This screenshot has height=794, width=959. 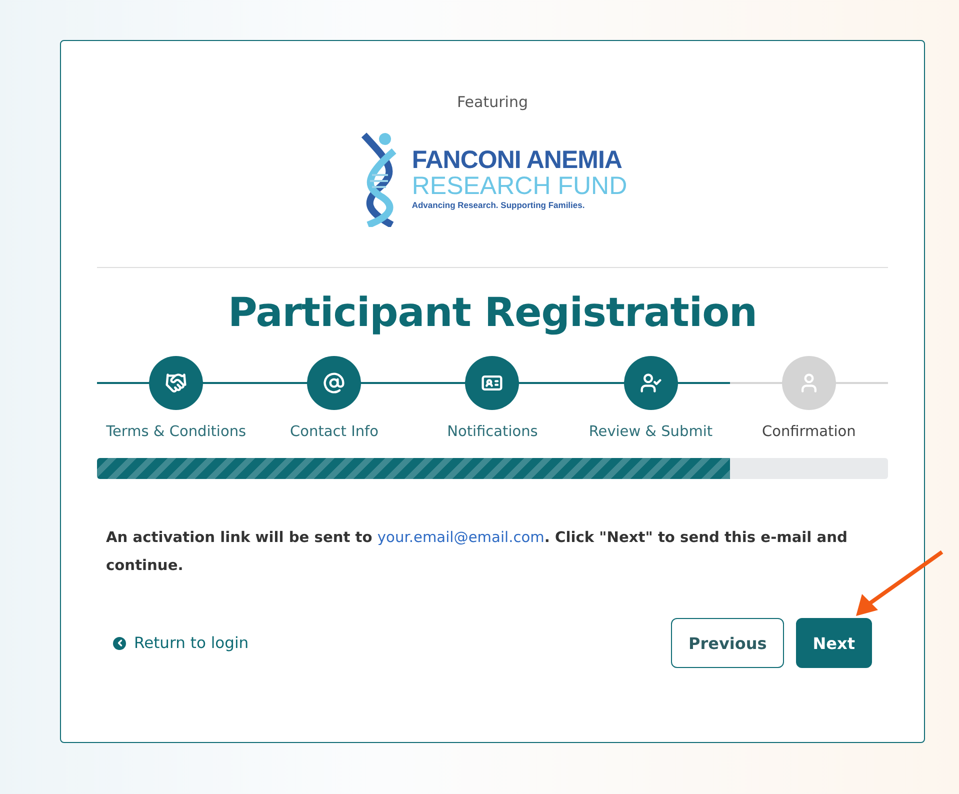 I want to click on at-sign-icon, so click(x=334, y=383).